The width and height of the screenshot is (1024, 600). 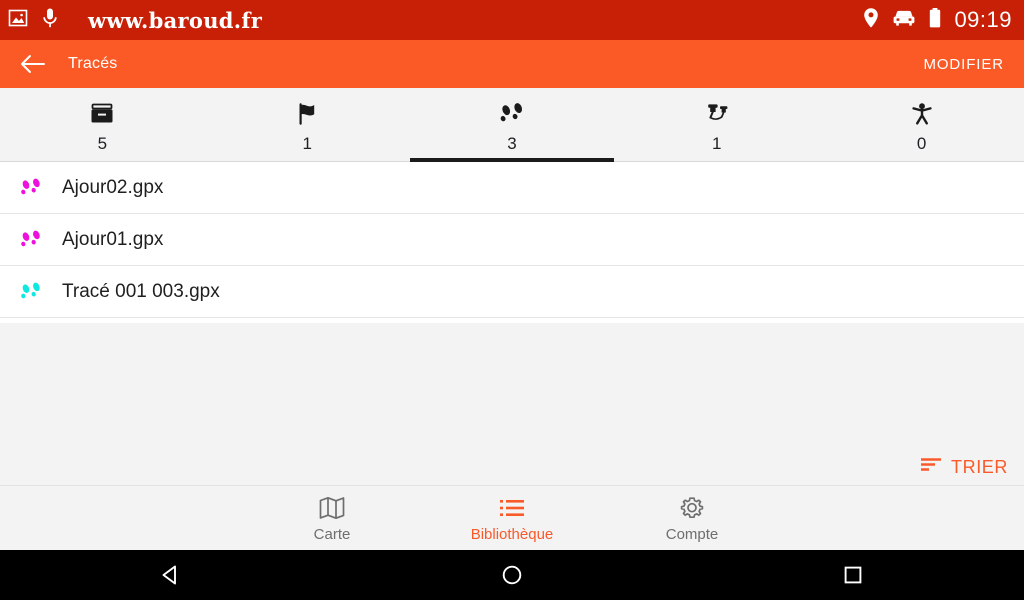 I want to click on sort-button-label: TRIER, so click(x=979, y=467).